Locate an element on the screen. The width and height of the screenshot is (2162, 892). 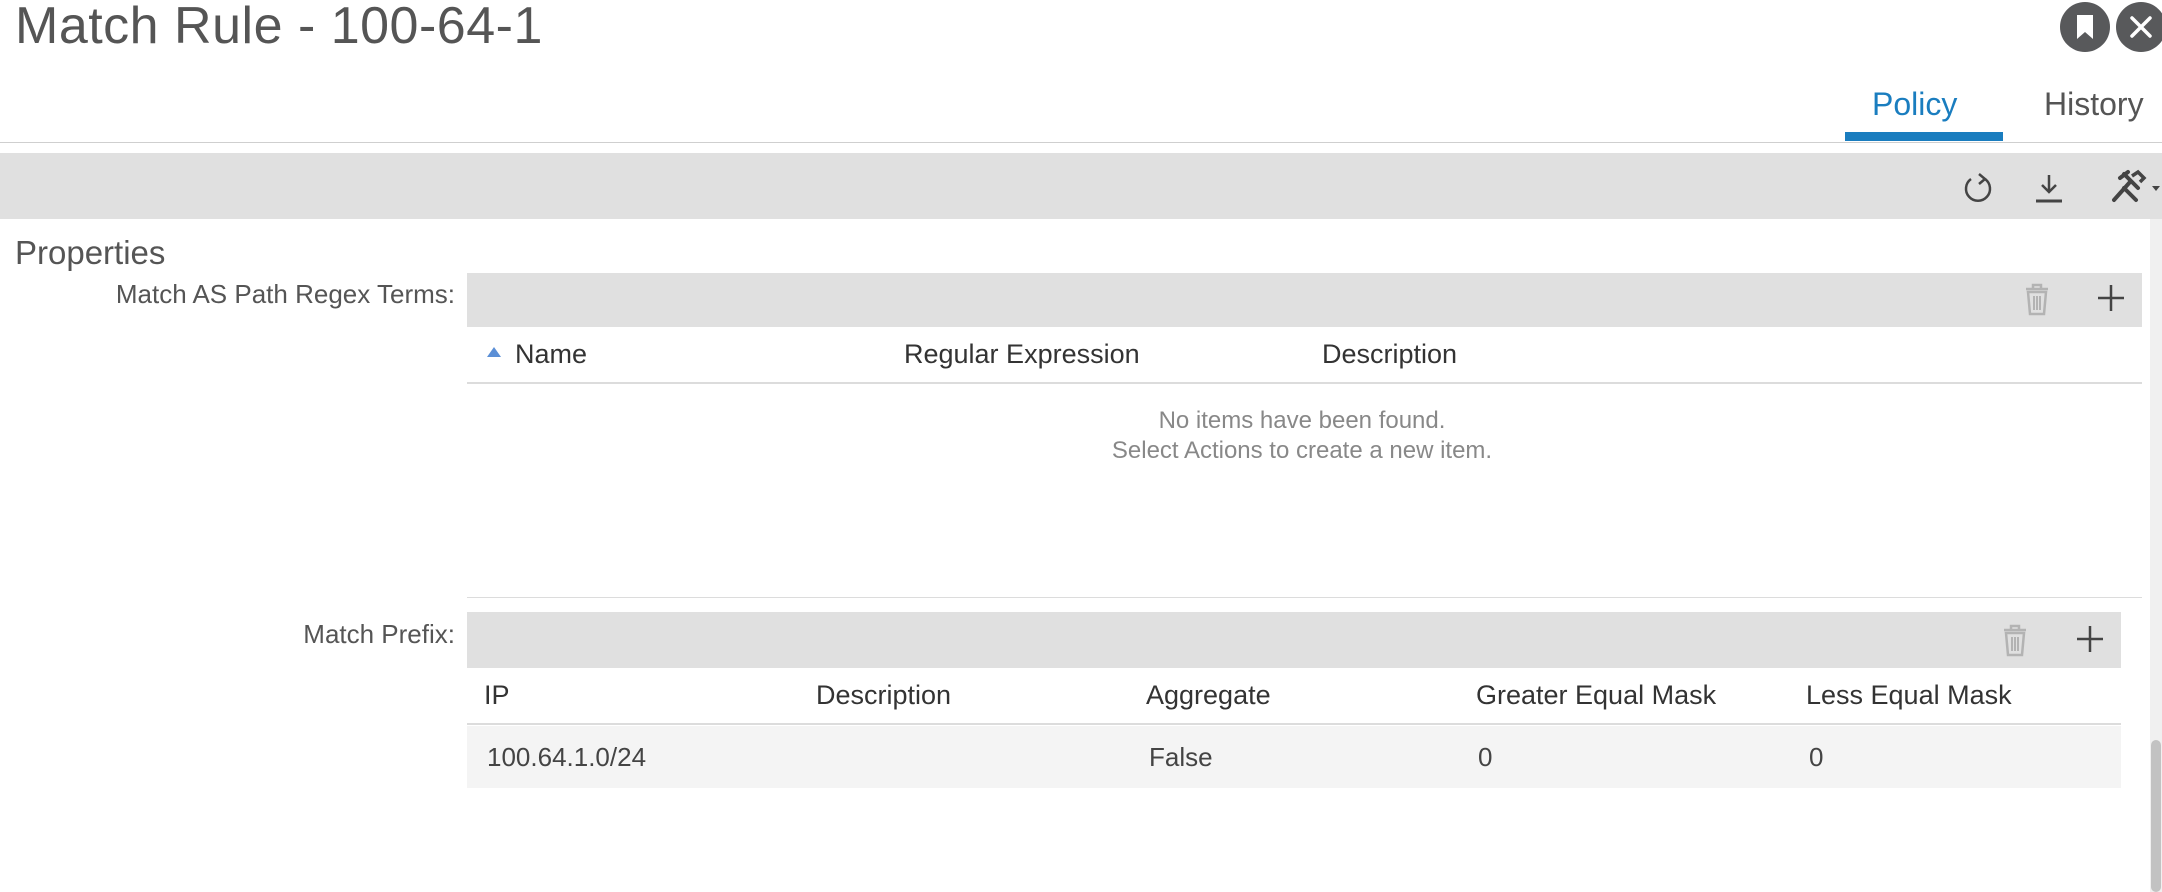
header-divider is located at coordinates (1081, 142).